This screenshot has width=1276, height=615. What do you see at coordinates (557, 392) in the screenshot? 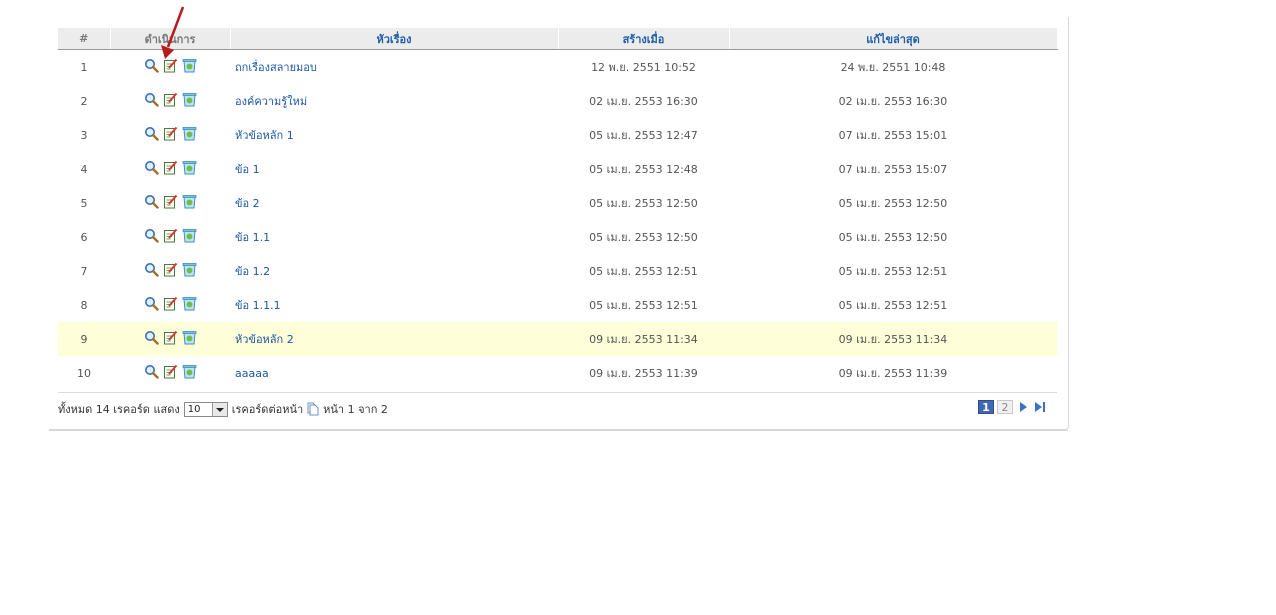
I see `footer-divider` at bounding box center [557, 392].